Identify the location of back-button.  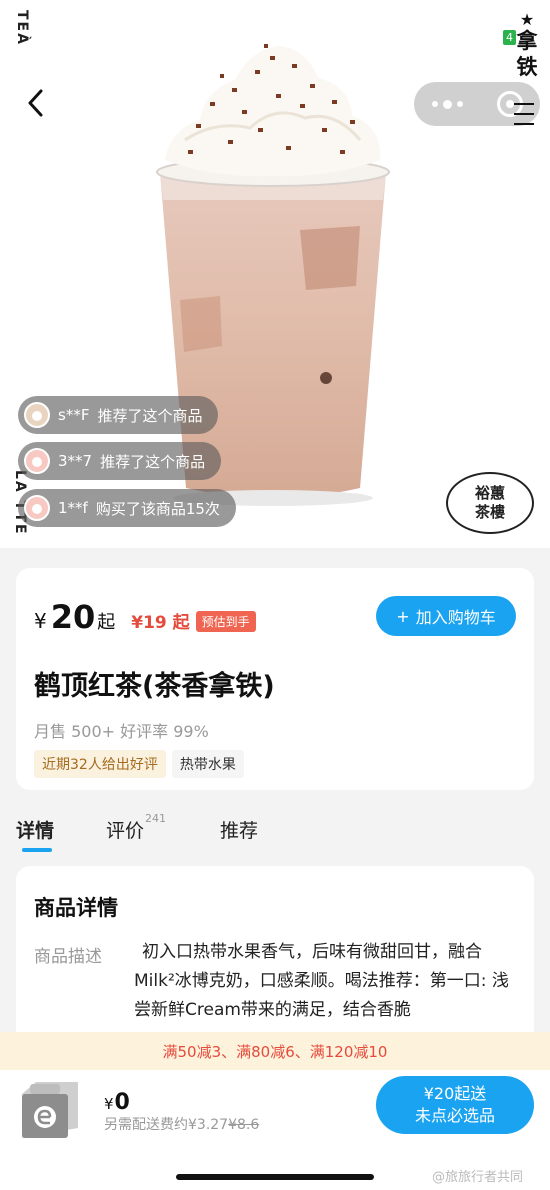
(35, 103).